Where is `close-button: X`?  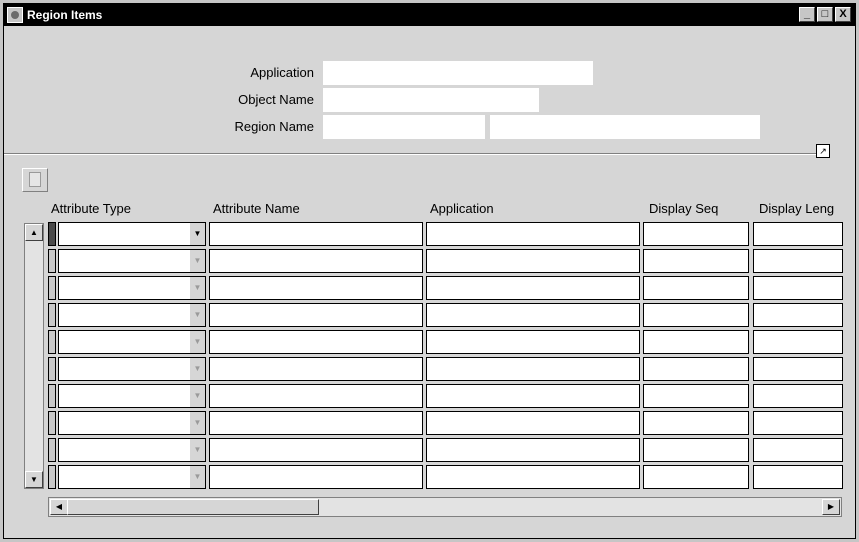
close-button: X is located at coordinates (843, 14).